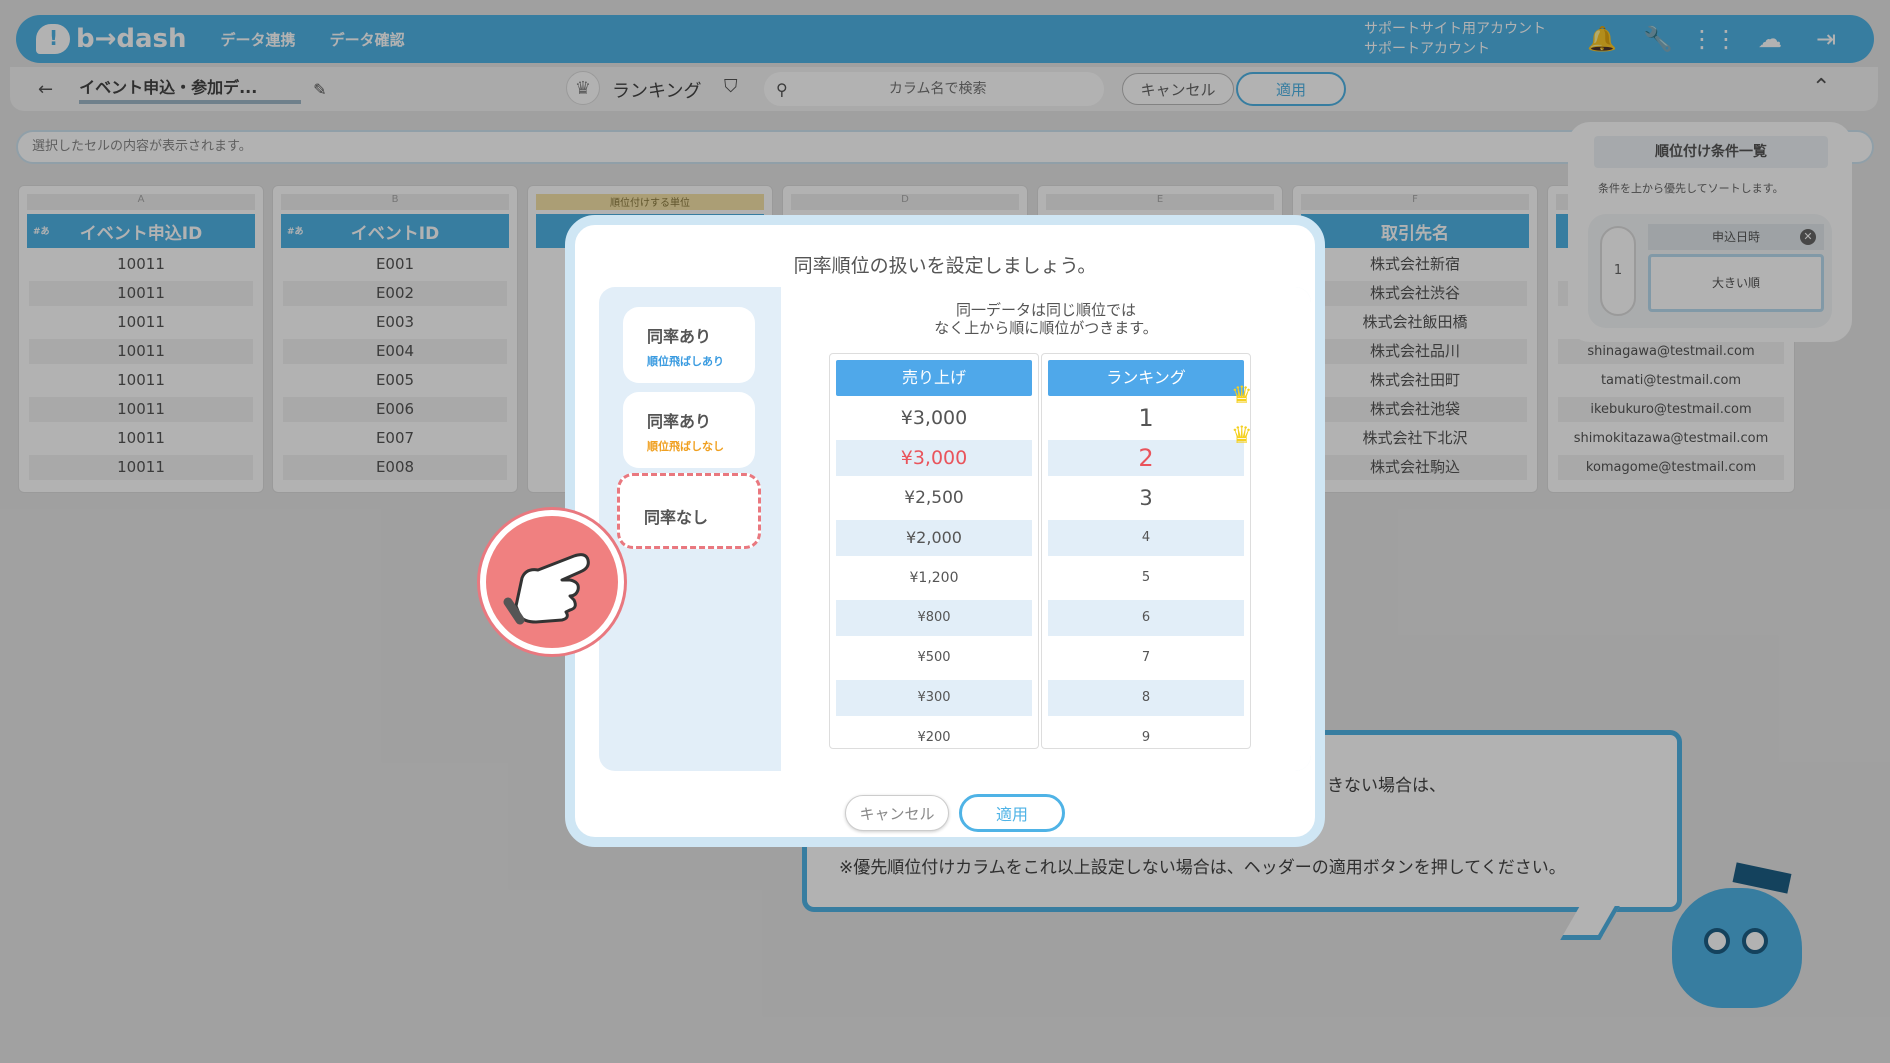 This screenshot has width=1890, height=1063. I want to click on modal-title: 同率順位の扱いを設定しましょう。, so click(945, 266).